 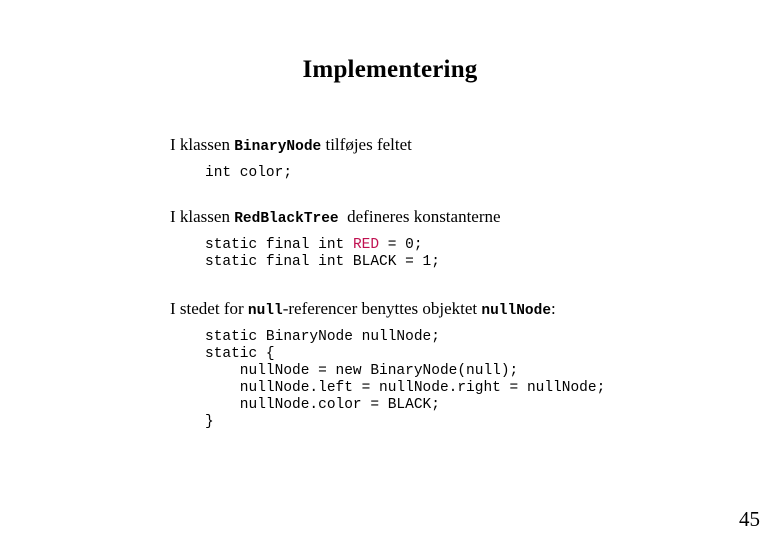 I want to click on page-title: Implementering, so click(x=390, y=69).